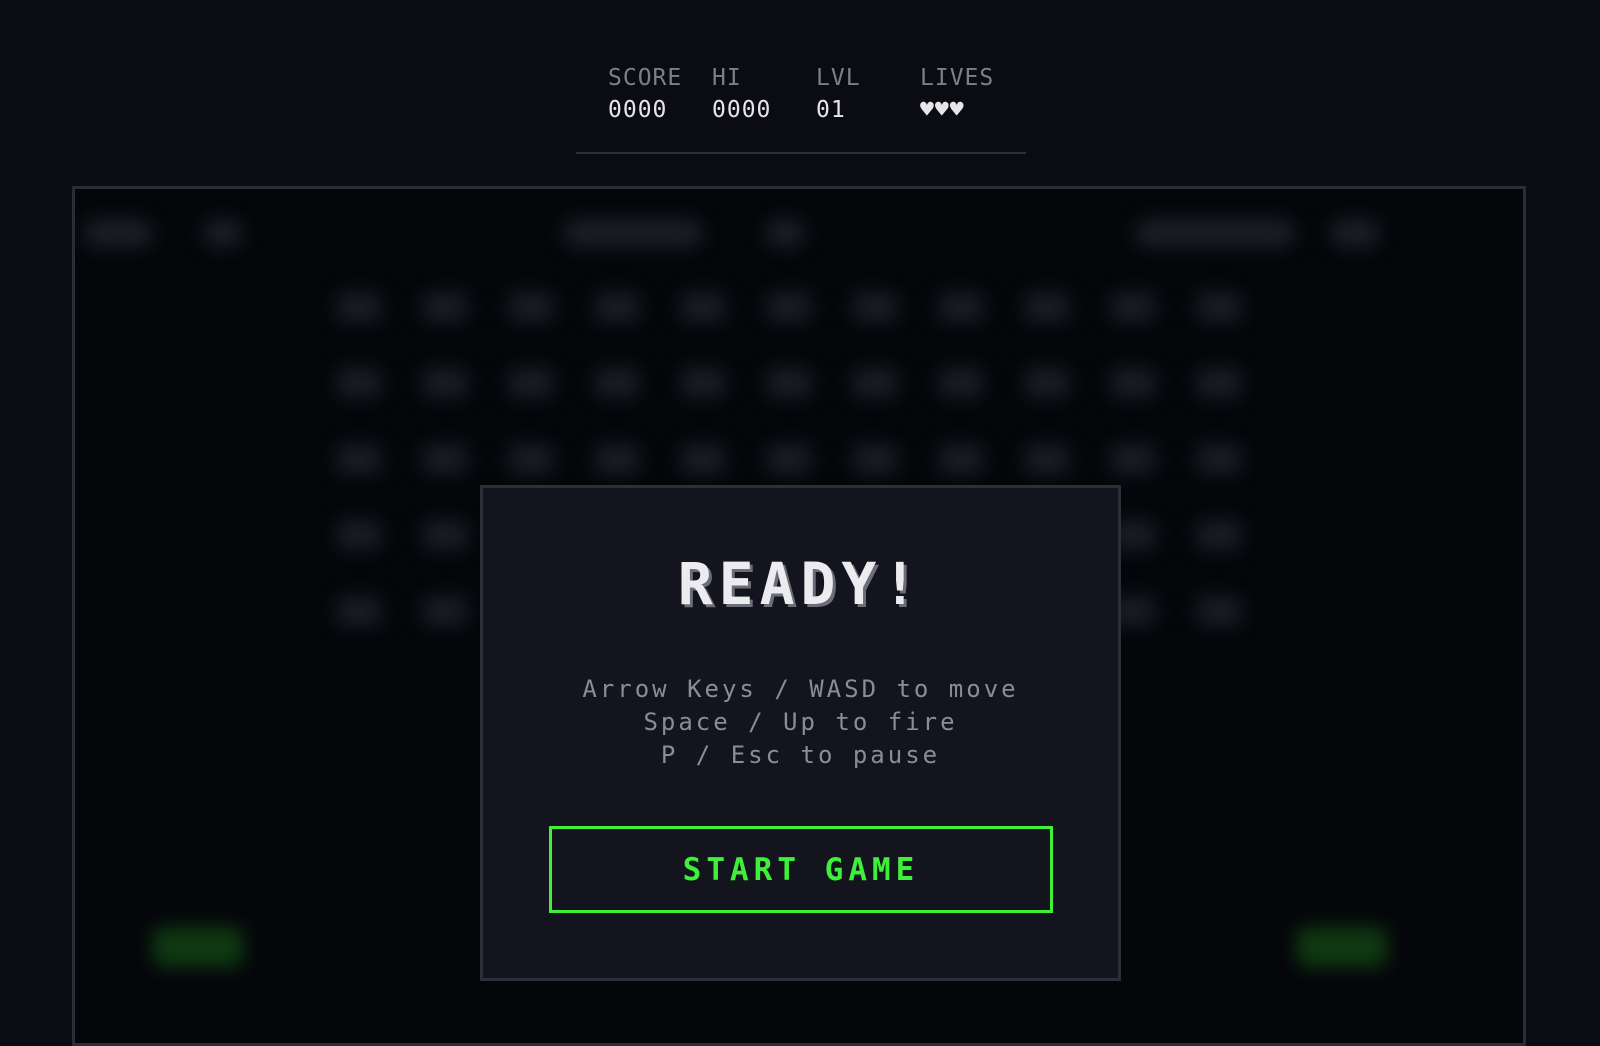 Image resolution: width=1600 pixels, height=1046 pixels. I want to click on hi-value: 0000, so click(742, 110).